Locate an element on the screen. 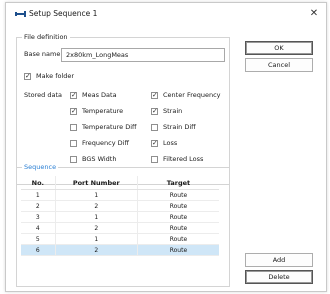  delete-button: Delete is located at coordinates (279, 277).